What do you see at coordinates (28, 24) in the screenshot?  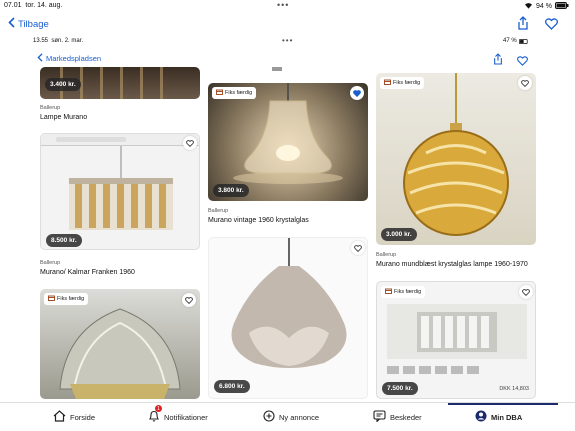 I see `back-button: Tilbage` at bounding box center [28, 24].